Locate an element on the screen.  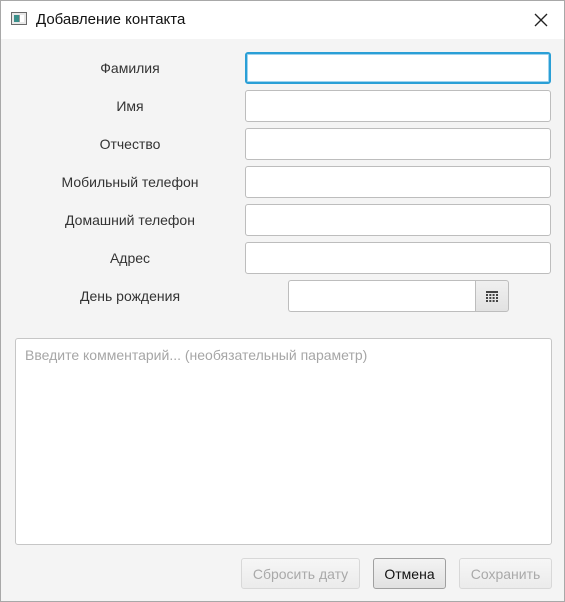
close-button is located at coordinates (541, 20).